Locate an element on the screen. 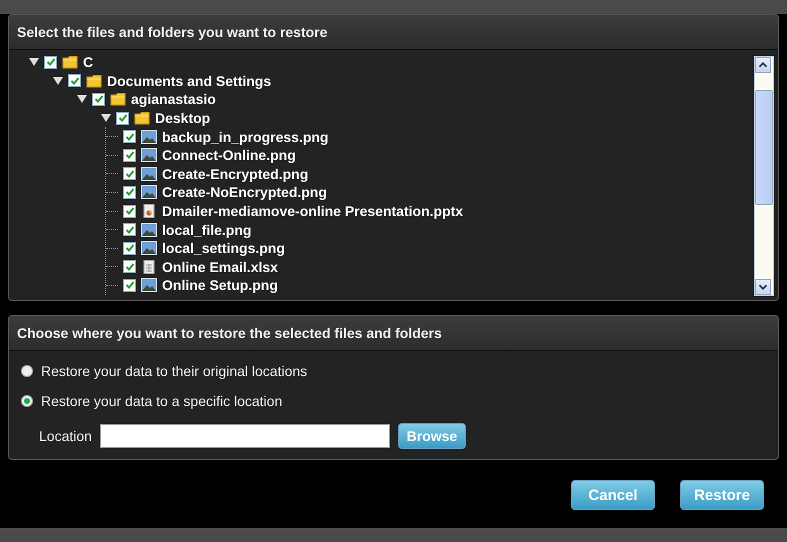 The height and width of the screenshot is (542, 787). tree-item-label: Dmailer-mediamove-online Presentation.pptx is located at coordinates (313, 211).